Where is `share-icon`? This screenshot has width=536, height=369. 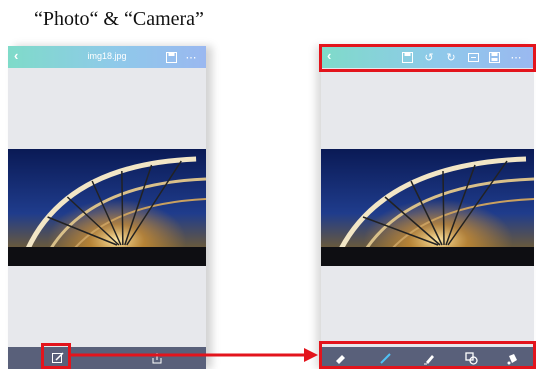 share-icon is located at coordinates (157, 358).